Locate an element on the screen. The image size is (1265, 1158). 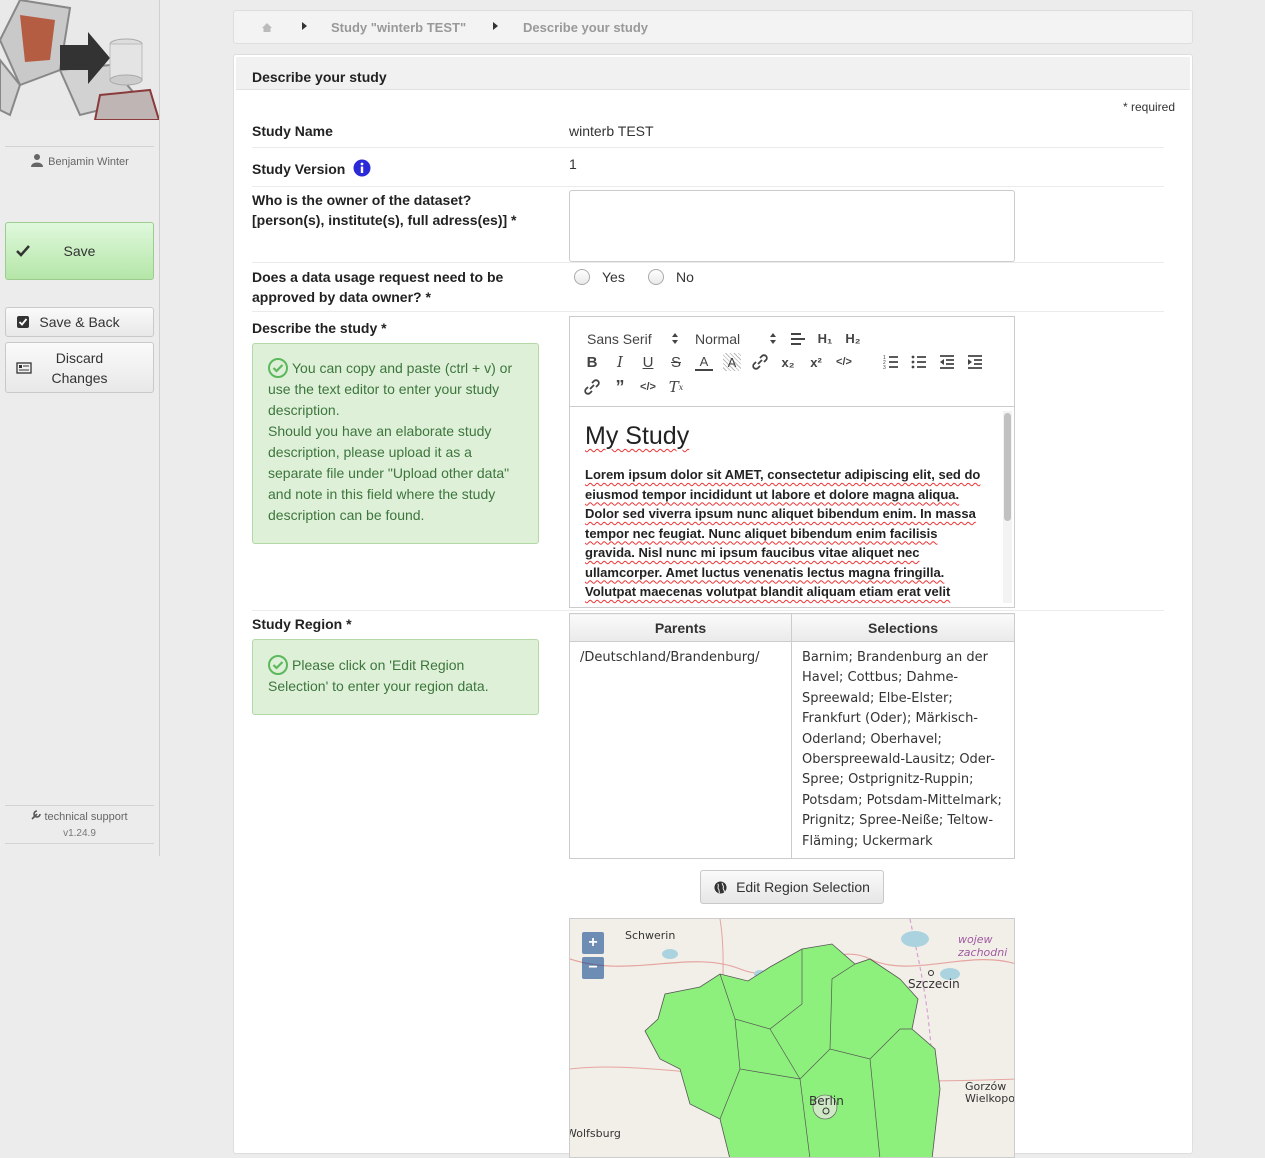
support-area: technical support v1.24.9 is located at coordinates (79, 824).